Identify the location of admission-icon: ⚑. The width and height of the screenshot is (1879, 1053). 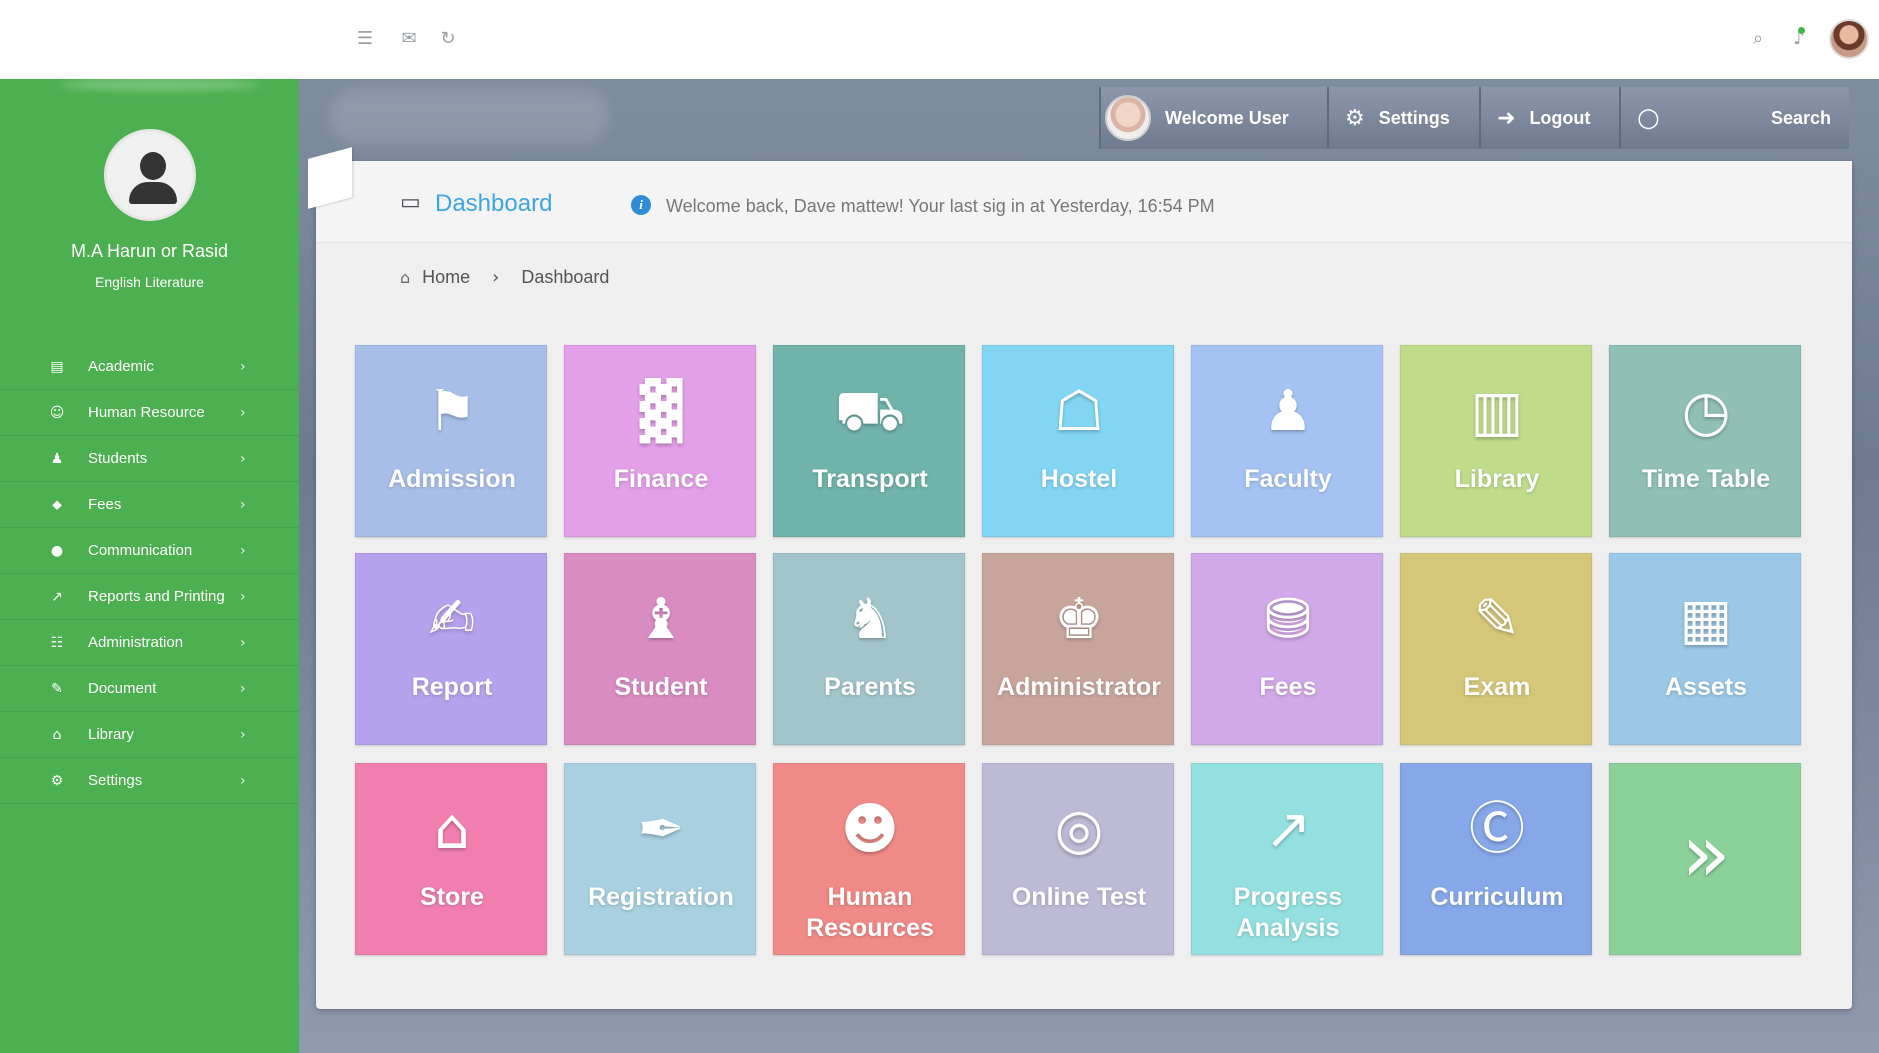
(452, 411).